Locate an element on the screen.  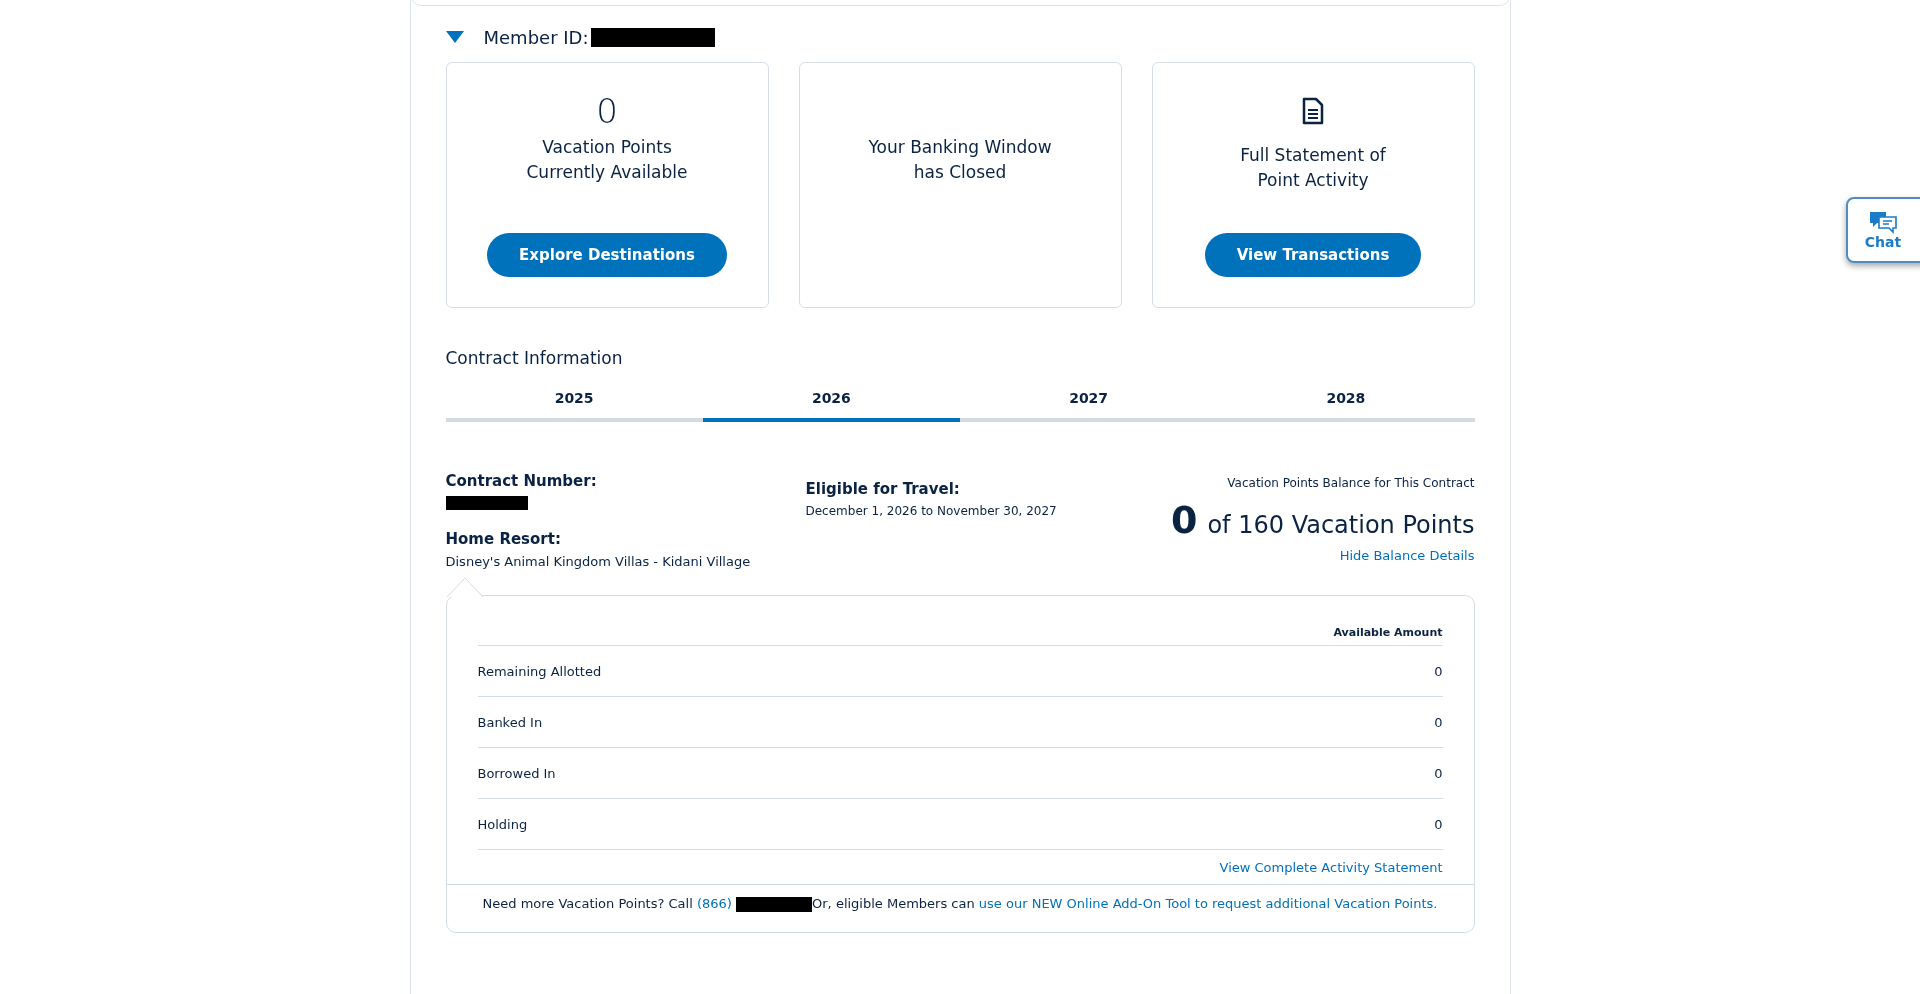
transactions-button: View Transactions is located at coordinates (1313, 255).